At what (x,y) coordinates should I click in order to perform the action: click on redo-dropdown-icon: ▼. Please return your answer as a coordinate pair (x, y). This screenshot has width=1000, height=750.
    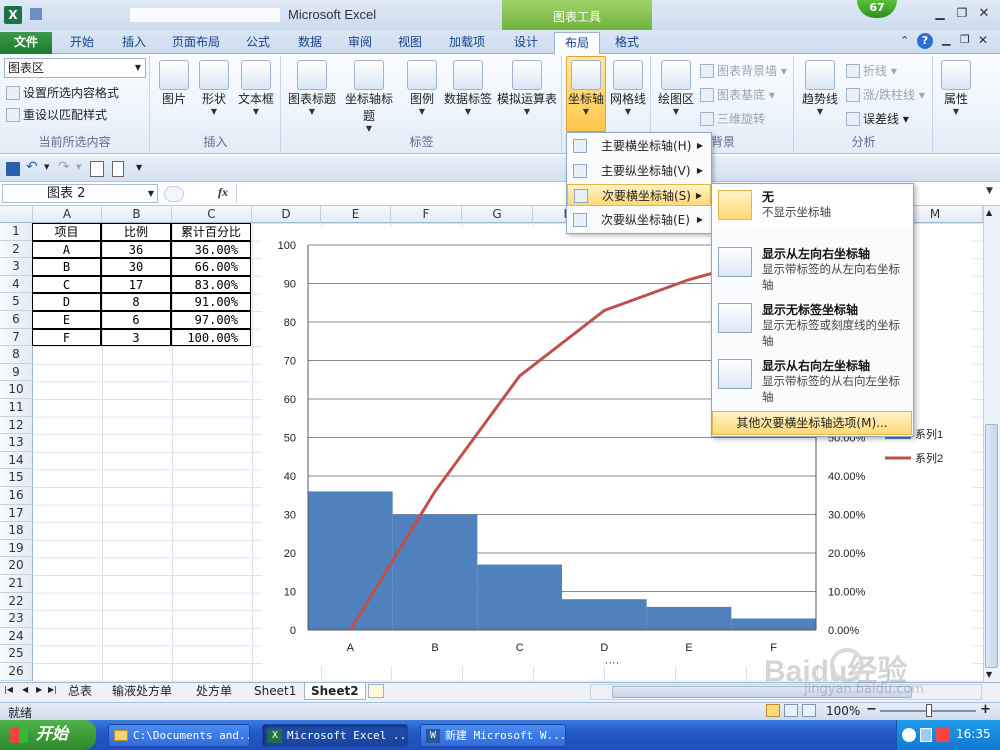
    Looking at the image, I should click on (78, 167).